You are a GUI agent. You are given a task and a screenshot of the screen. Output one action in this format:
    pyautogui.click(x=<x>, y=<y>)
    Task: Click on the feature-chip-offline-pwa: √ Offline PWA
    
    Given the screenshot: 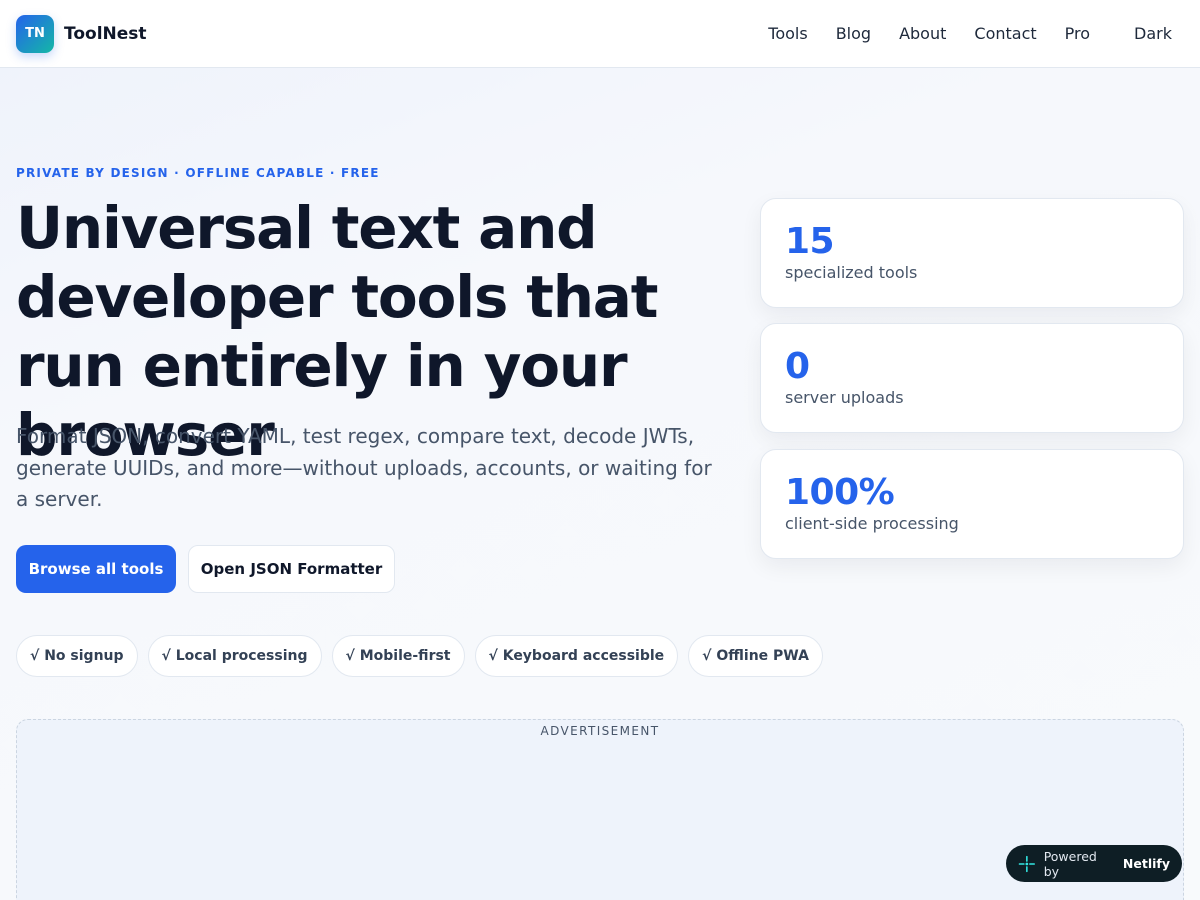 What is the action you would take?
    pyautogui.click(x=755, y=656)
    